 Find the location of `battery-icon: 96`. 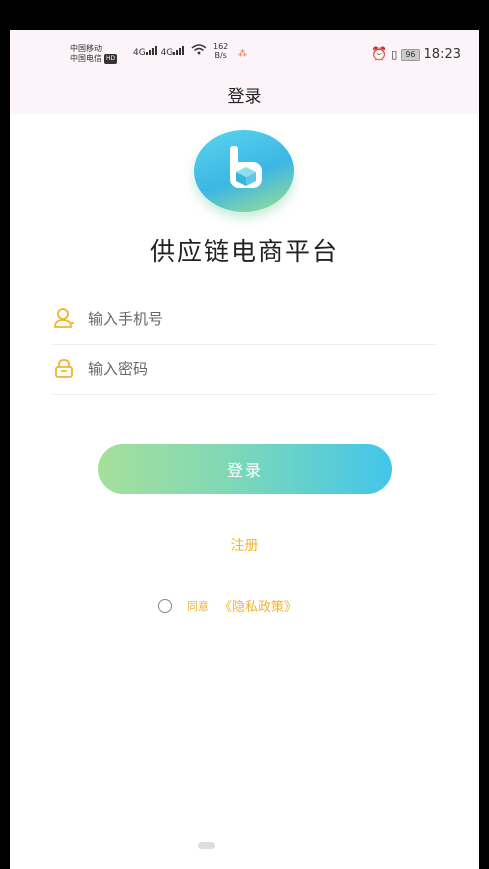

battery-icon: 96 is located at coordinates (410, 54).